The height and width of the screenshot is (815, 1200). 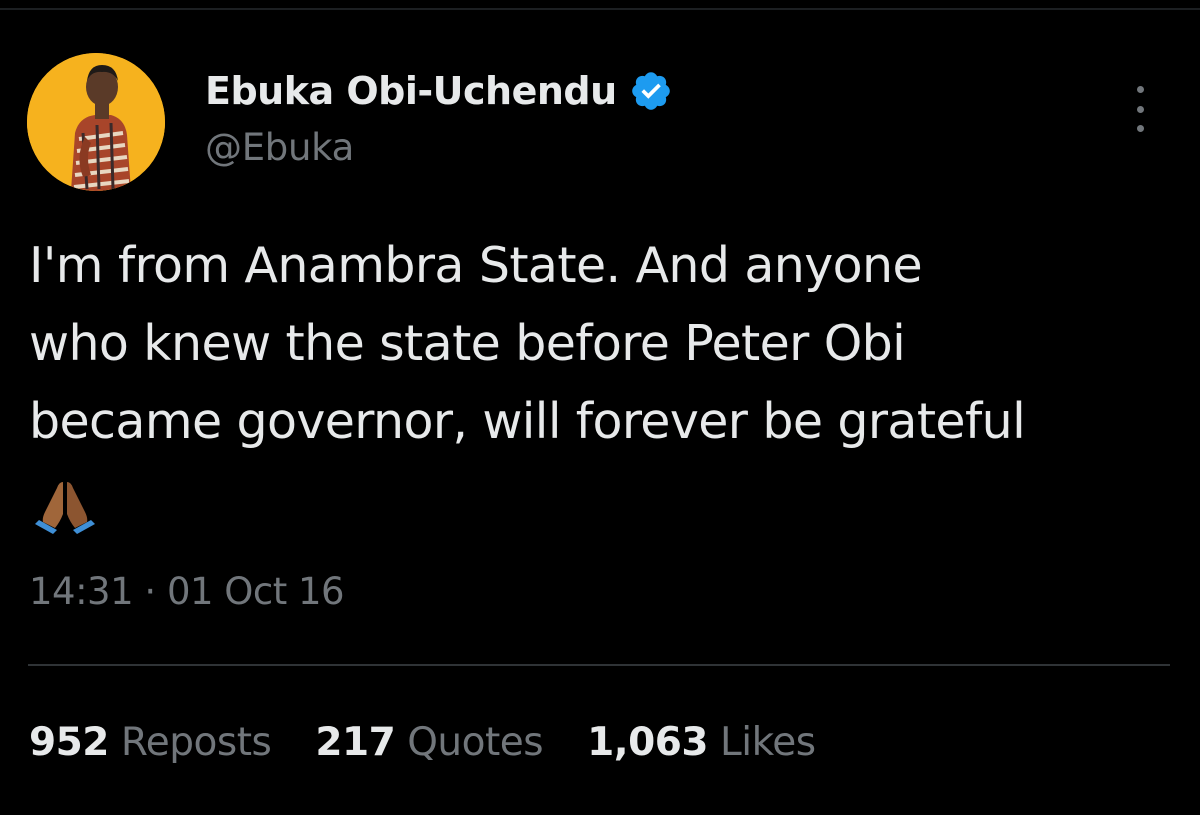 What do you see at coordinates (411, 91) in the screenshot?
I see `author-display-name: Ebuka Obi-Uchendu` at bounding box center [411, 91].